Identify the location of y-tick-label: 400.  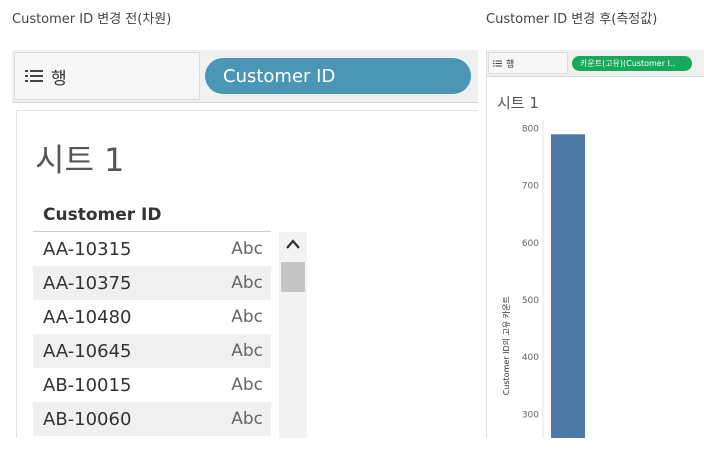
(530, 358).